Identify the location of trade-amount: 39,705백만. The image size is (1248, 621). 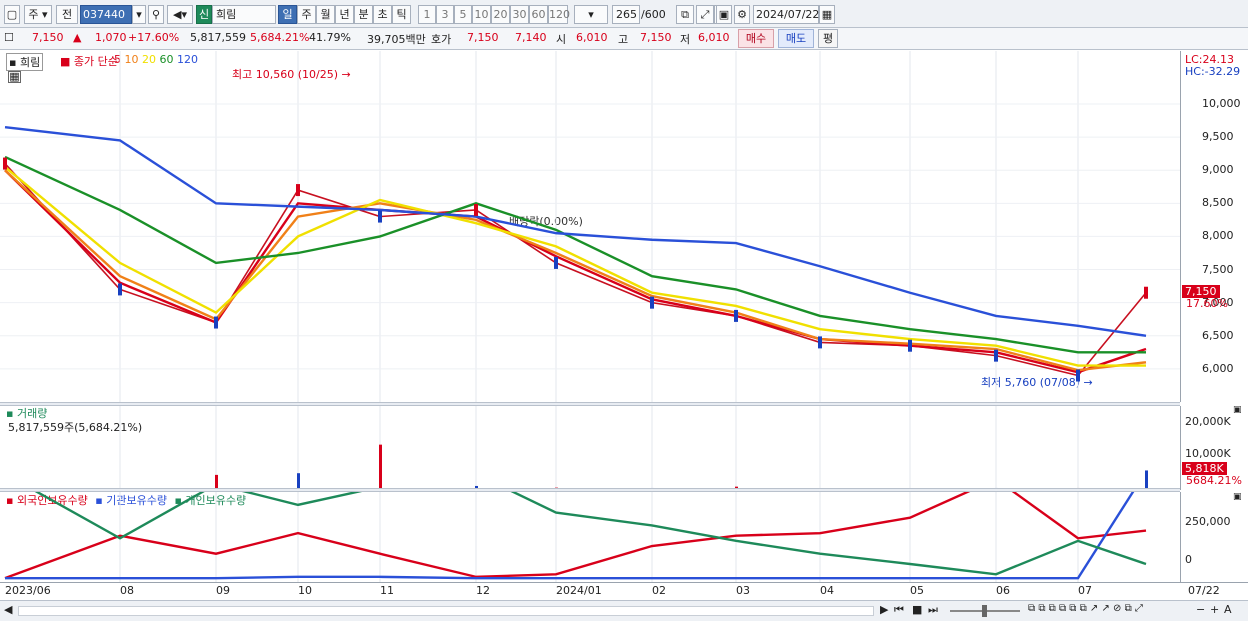
(396, 39).